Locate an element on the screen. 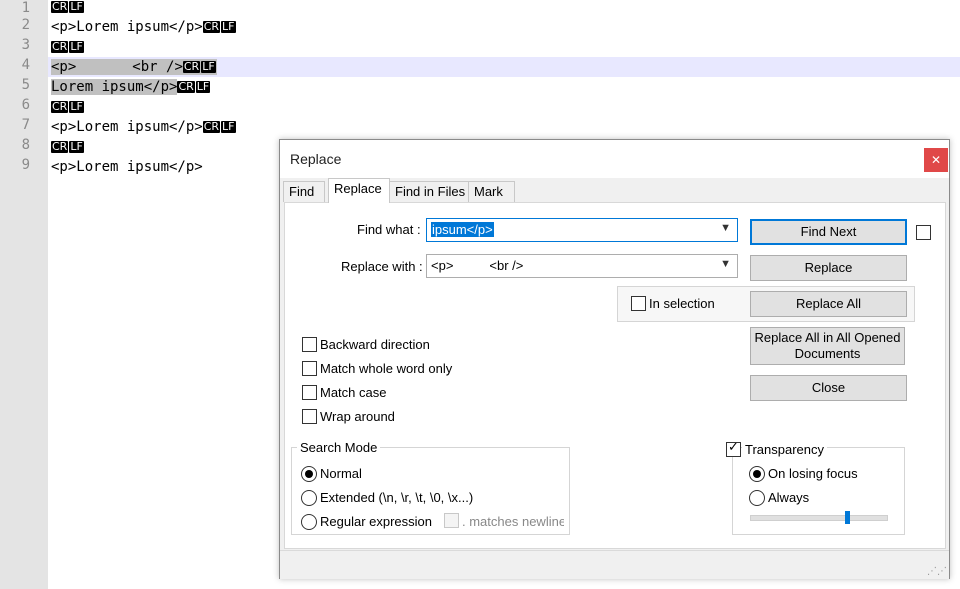 The height and width of the screenshot is (589, 960). wrap-around-label: Wrap around is located at coordinates (357, 416).